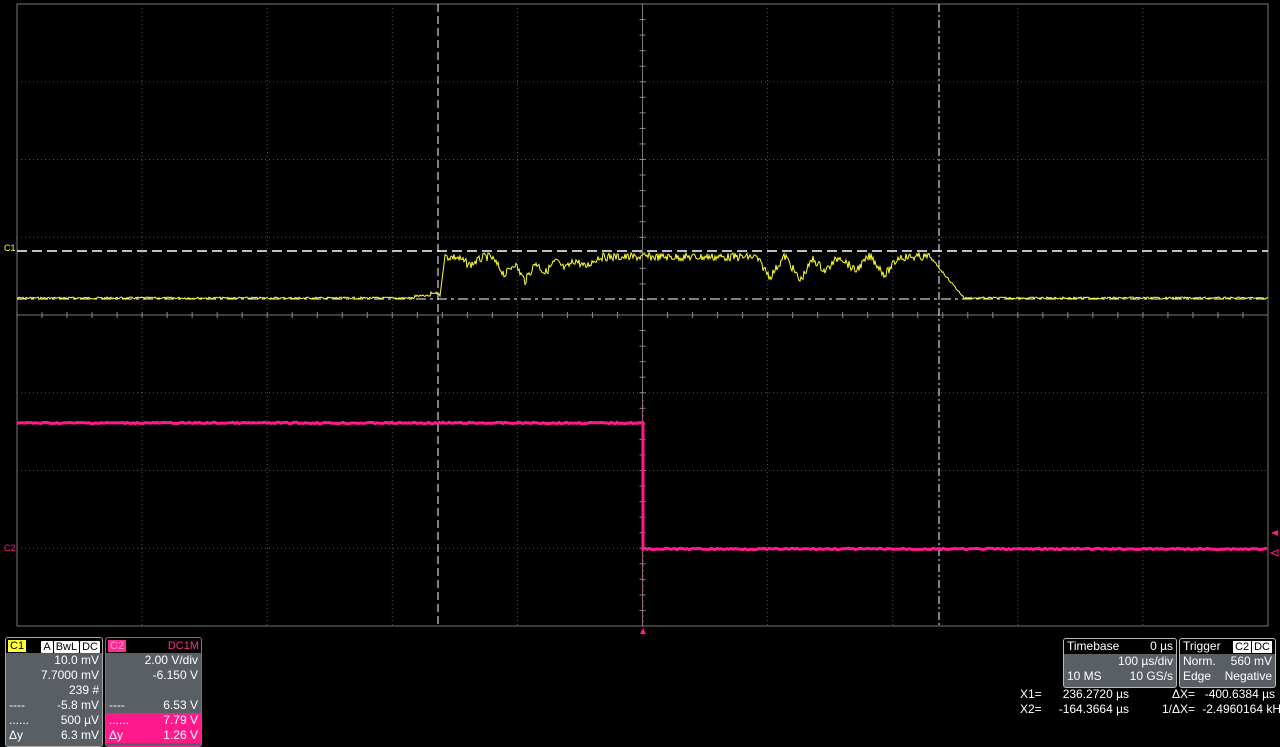 Image resolution: width=1280 pixels, height=747 pixels. Describe the element at coordinates (54, 720) in the screenshot. I see `channel1-row: ...... 500 µV` at that location.